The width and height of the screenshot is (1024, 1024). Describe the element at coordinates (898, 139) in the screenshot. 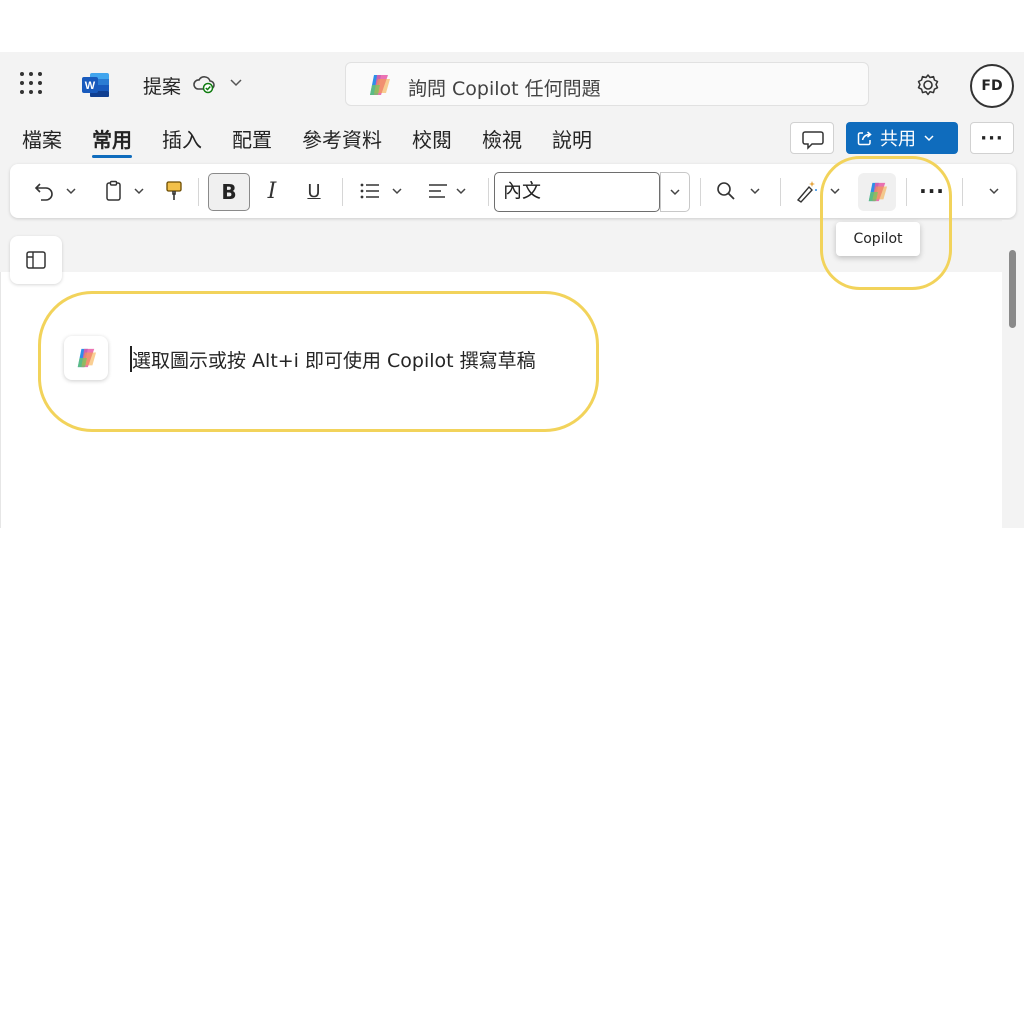

I see `share-label: 共用` at that location.